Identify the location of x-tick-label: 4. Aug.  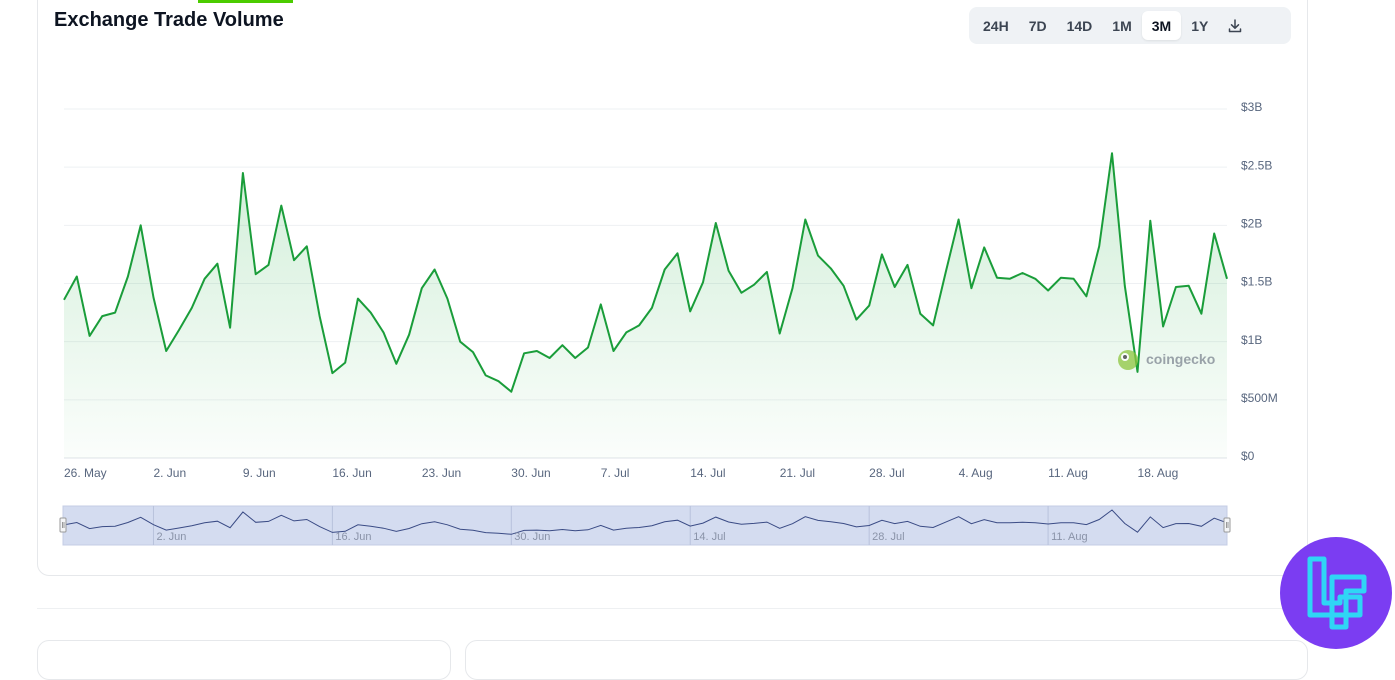
(976, 473).